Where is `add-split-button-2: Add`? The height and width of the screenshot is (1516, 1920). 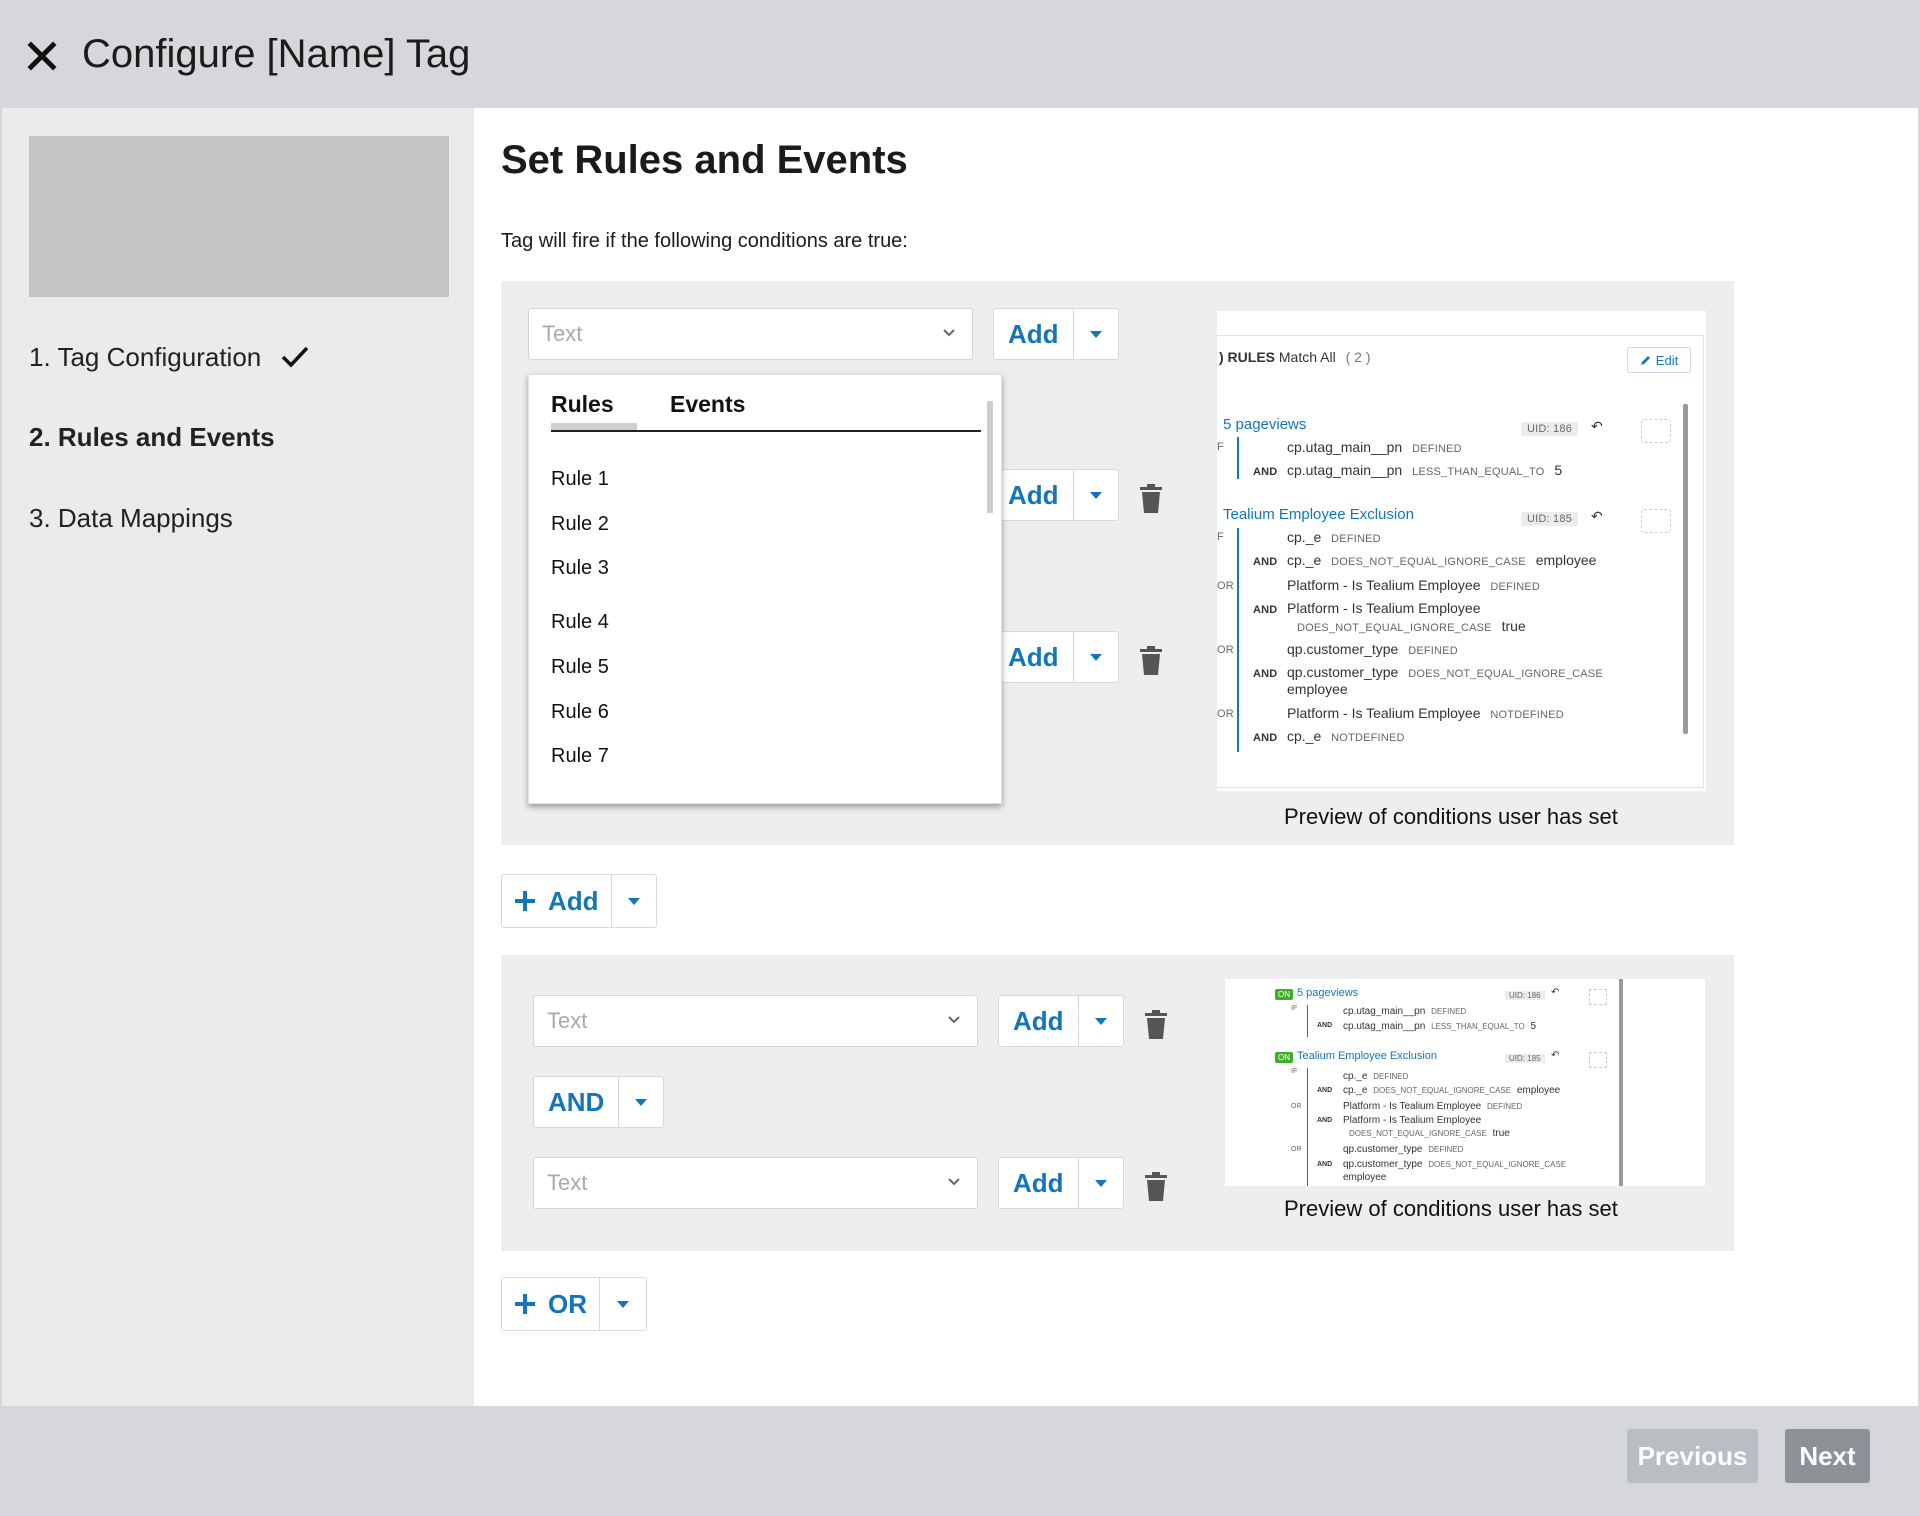
add-split-button-2: Add is located at coordinates (1056, 495).